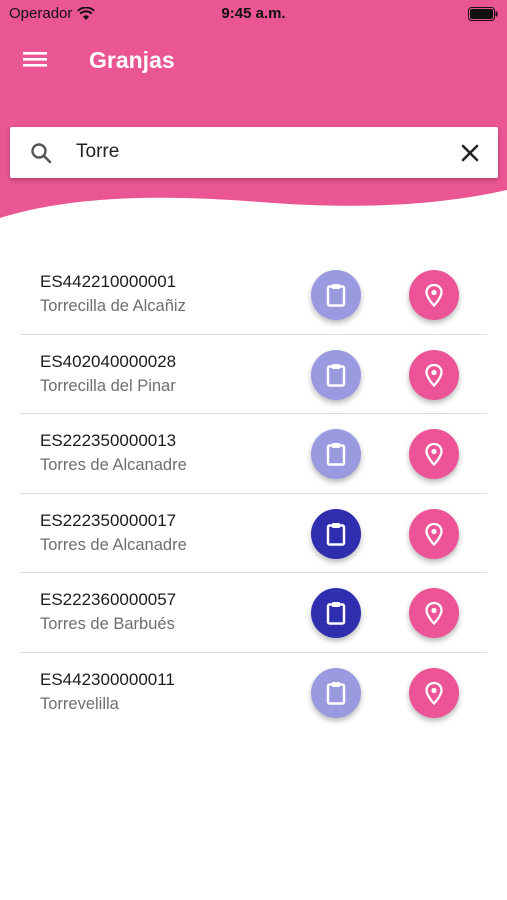  What do you see at coordinates (253, 533) in the screenshot?
I see `list-item: ES222350000017 Torres de Alcanadre` at bounding box center [253, 533].